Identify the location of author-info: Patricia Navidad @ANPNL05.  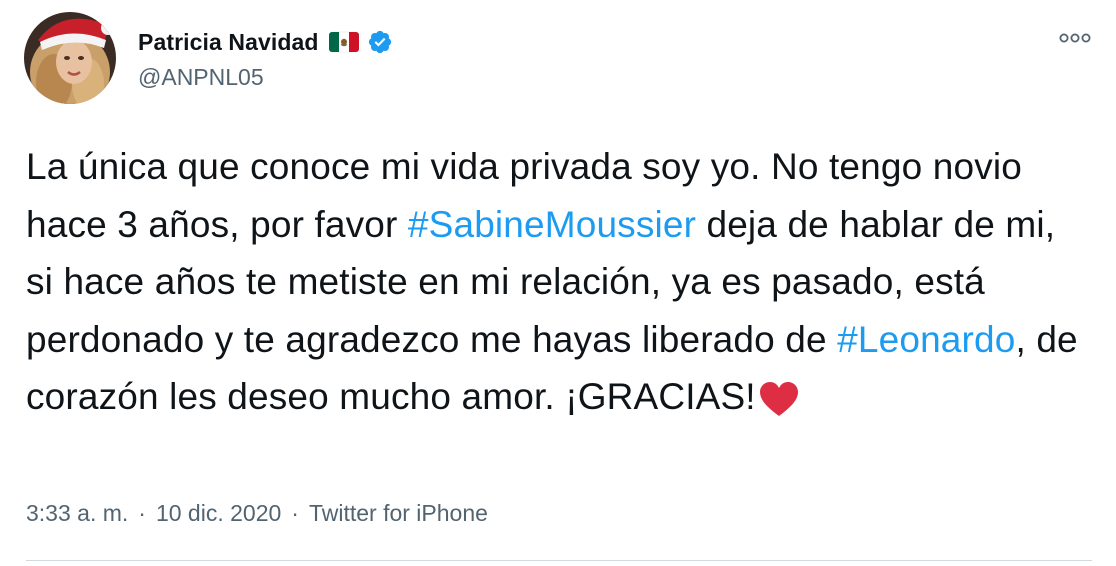
(265, 58).